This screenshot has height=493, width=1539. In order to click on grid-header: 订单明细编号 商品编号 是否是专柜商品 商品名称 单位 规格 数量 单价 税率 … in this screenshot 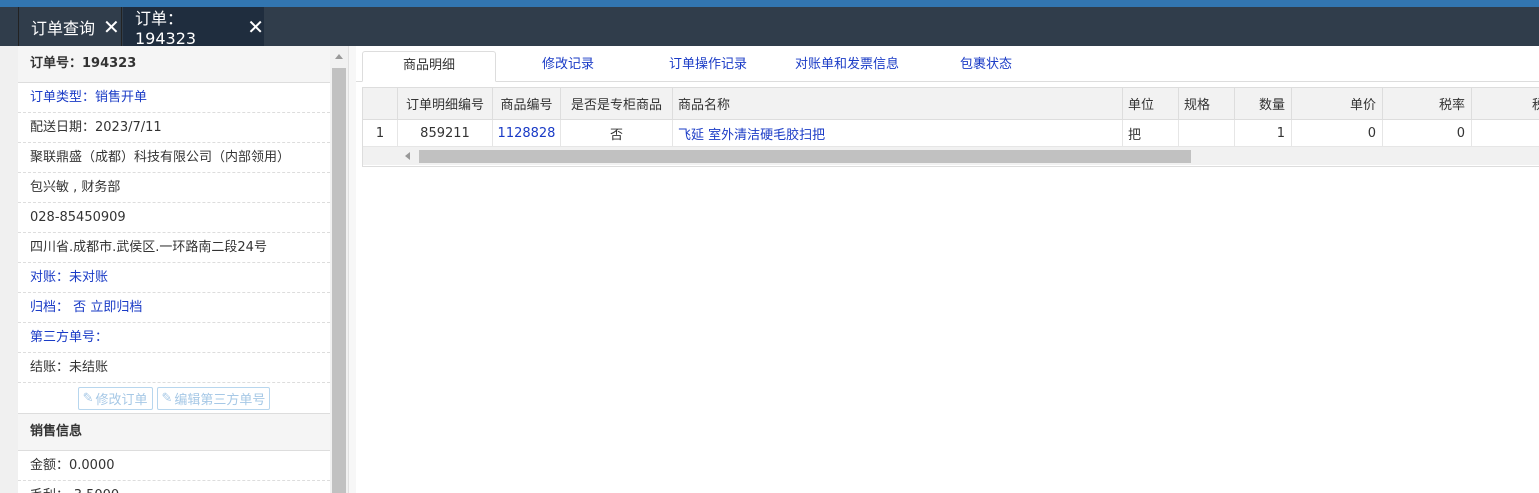, I will do `click(951, 104)`.